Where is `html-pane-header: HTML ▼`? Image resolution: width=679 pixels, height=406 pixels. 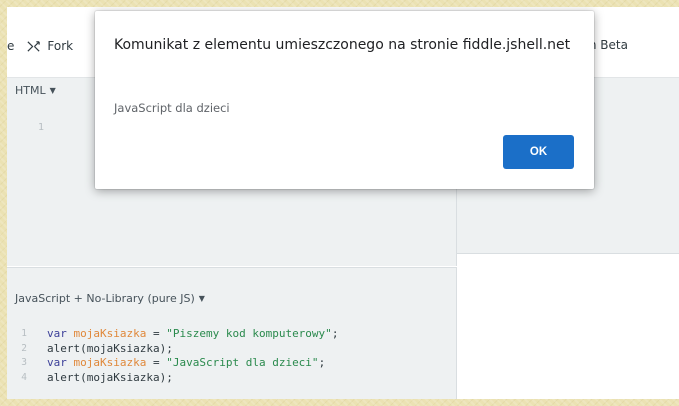
html-pane-header: HTML ▼ is located at coordinates (35, 90).